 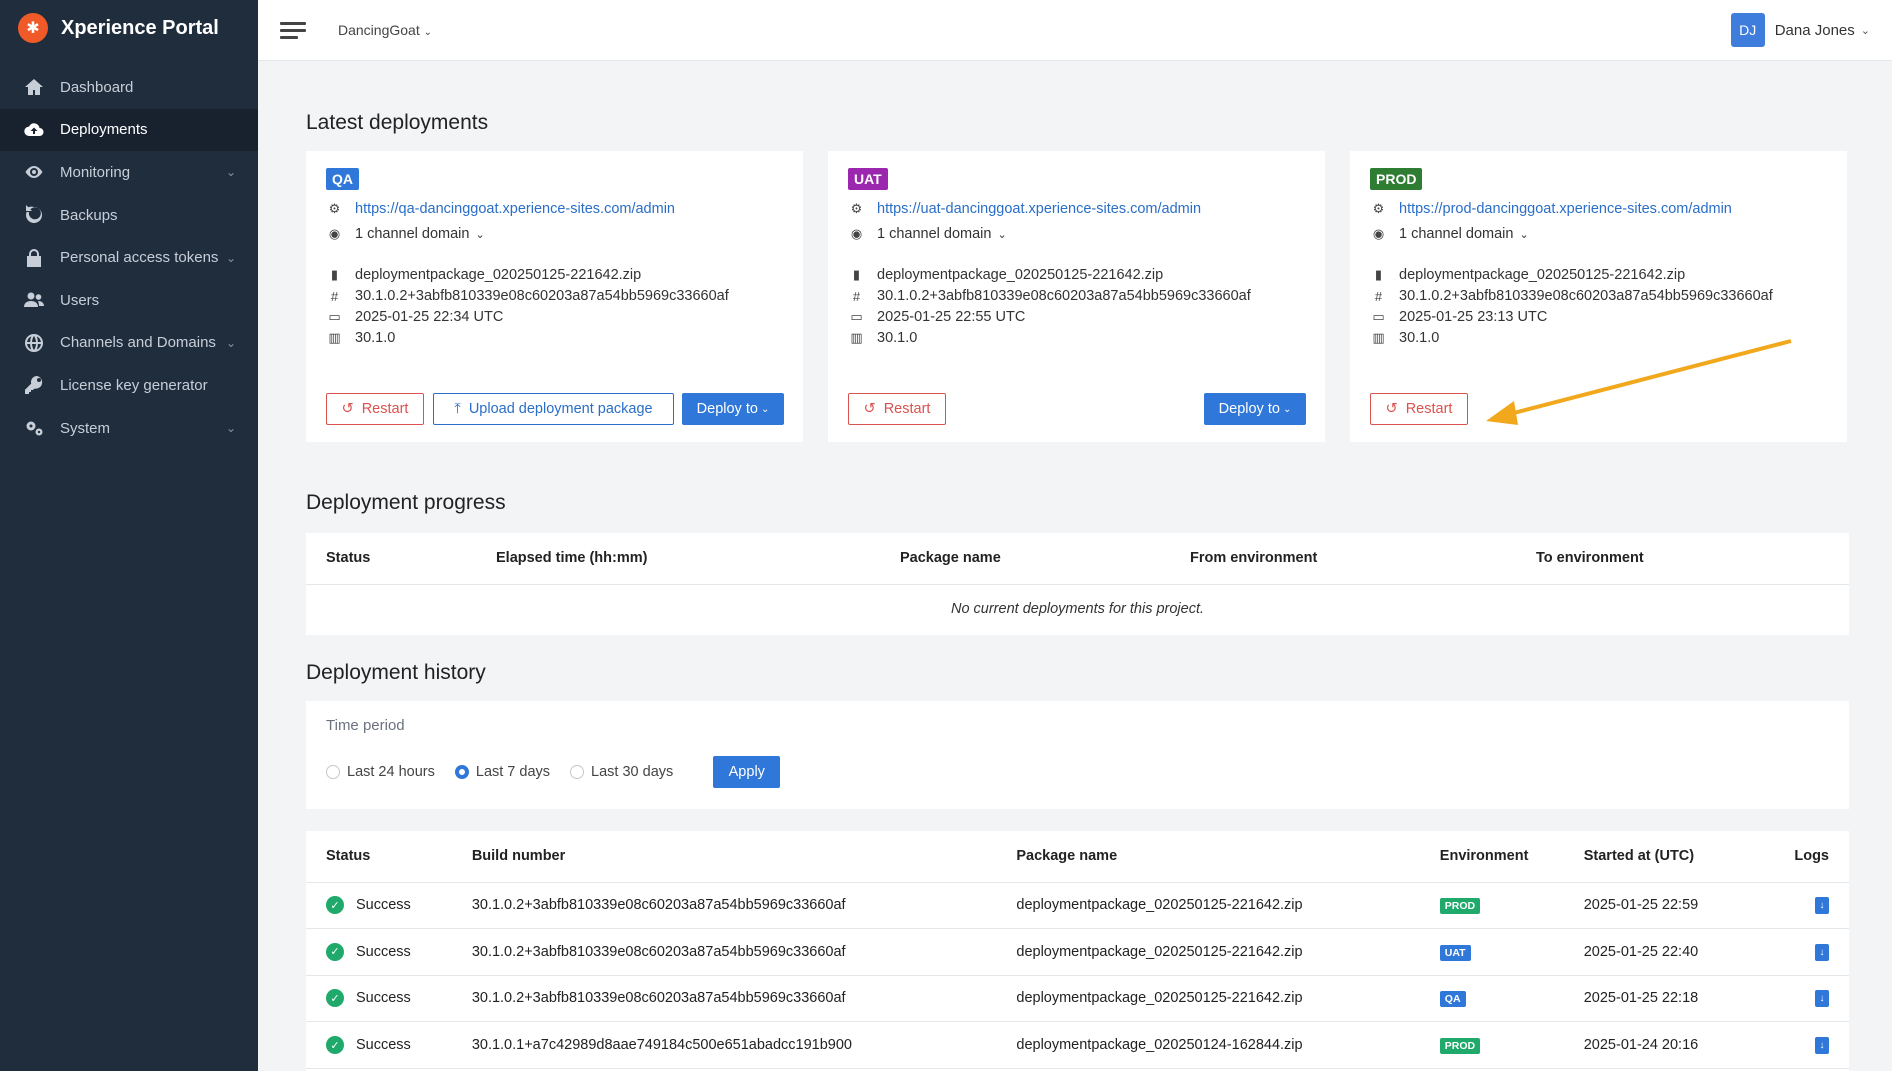 I want to click on time-period-option: Last 24 hours, so click(x=380, y=772).